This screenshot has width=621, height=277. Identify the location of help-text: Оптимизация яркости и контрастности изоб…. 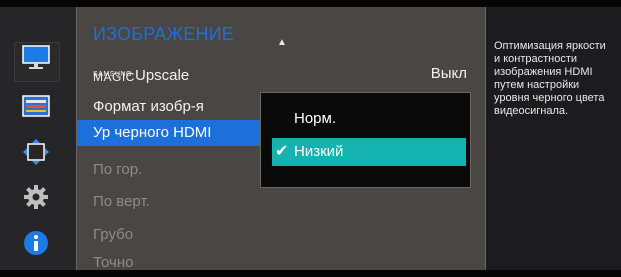
(557, 79).